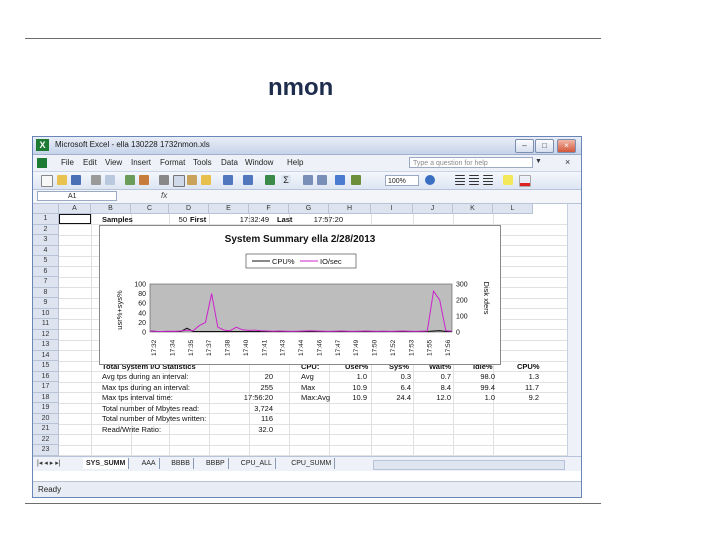 This screenshot has height=540, width=720. I want to click on row-header: 17, so click(46, 387).